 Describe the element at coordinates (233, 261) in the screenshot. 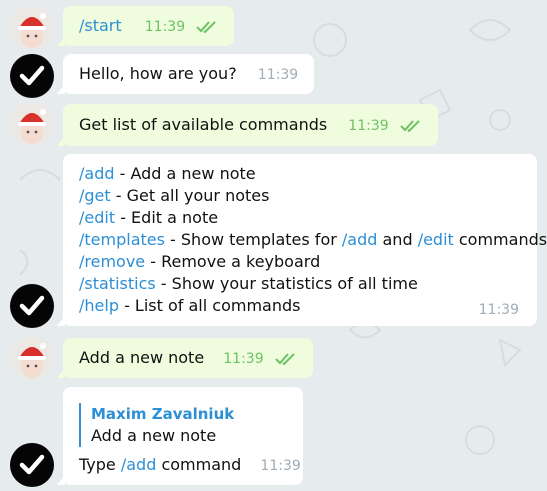

I see `command-description: - Remove a keyboard` at that location.